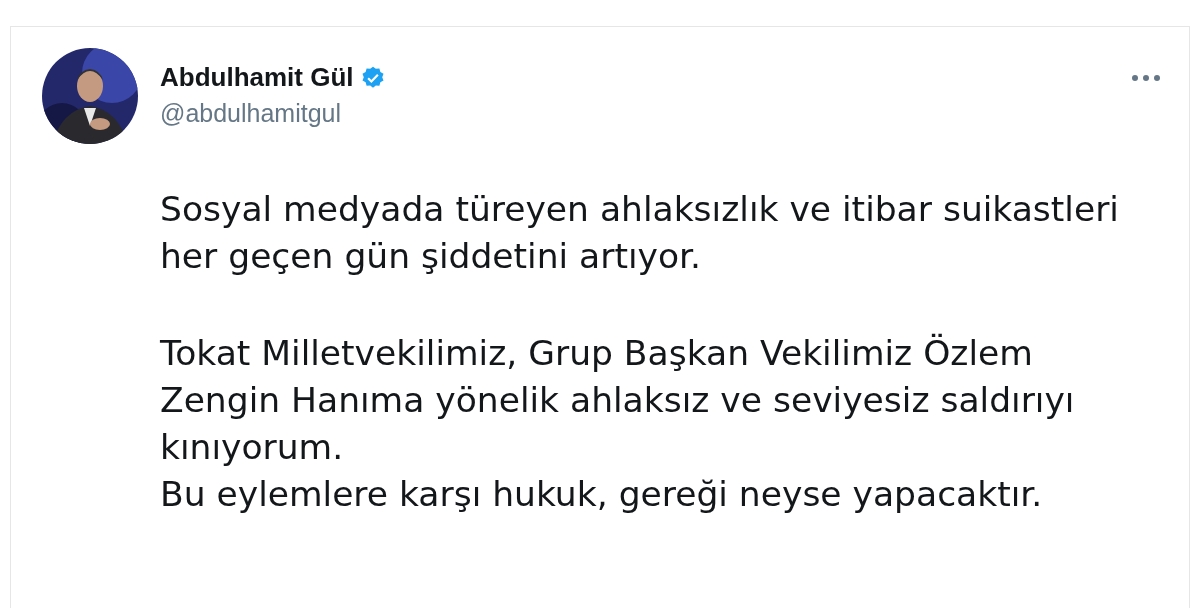 The width and height of the screenshot is (1200, 608). I want to click on more-options-icon, so click(1146, 78).